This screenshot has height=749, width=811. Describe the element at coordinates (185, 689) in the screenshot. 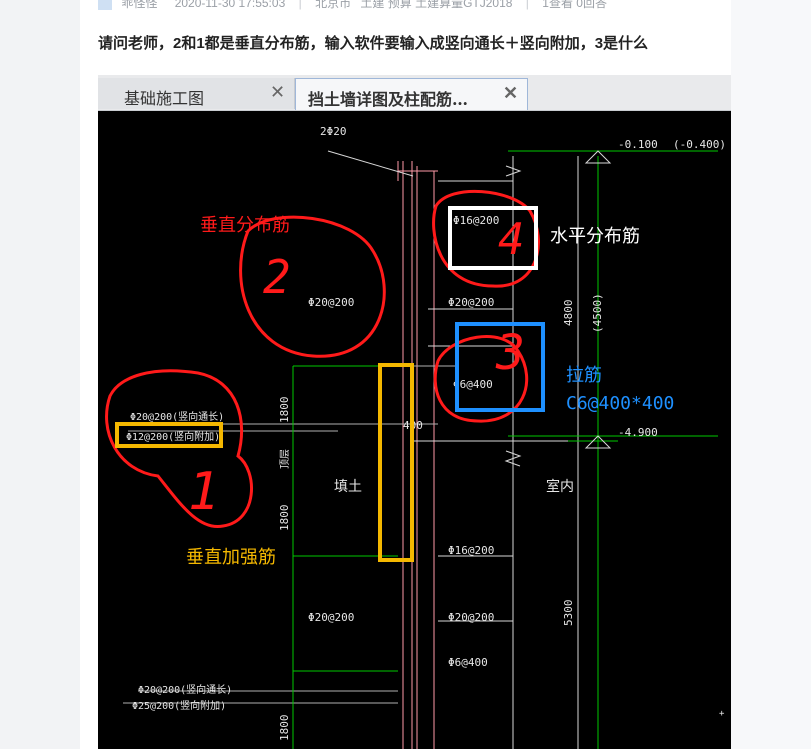

I see `cad-label-bottom-callout-1: Φ20@200(竖向通长)` at that location.